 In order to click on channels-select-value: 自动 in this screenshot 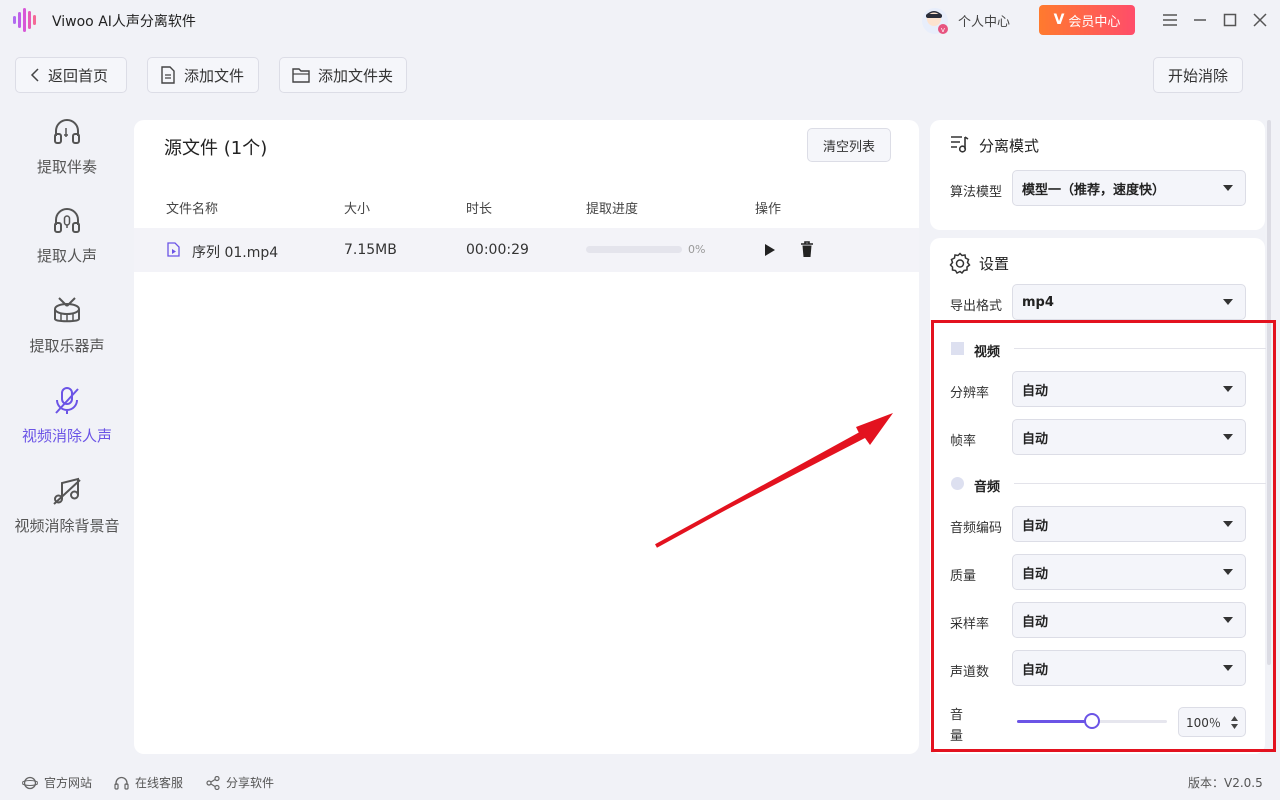, I will do `click(1035, 670)`.